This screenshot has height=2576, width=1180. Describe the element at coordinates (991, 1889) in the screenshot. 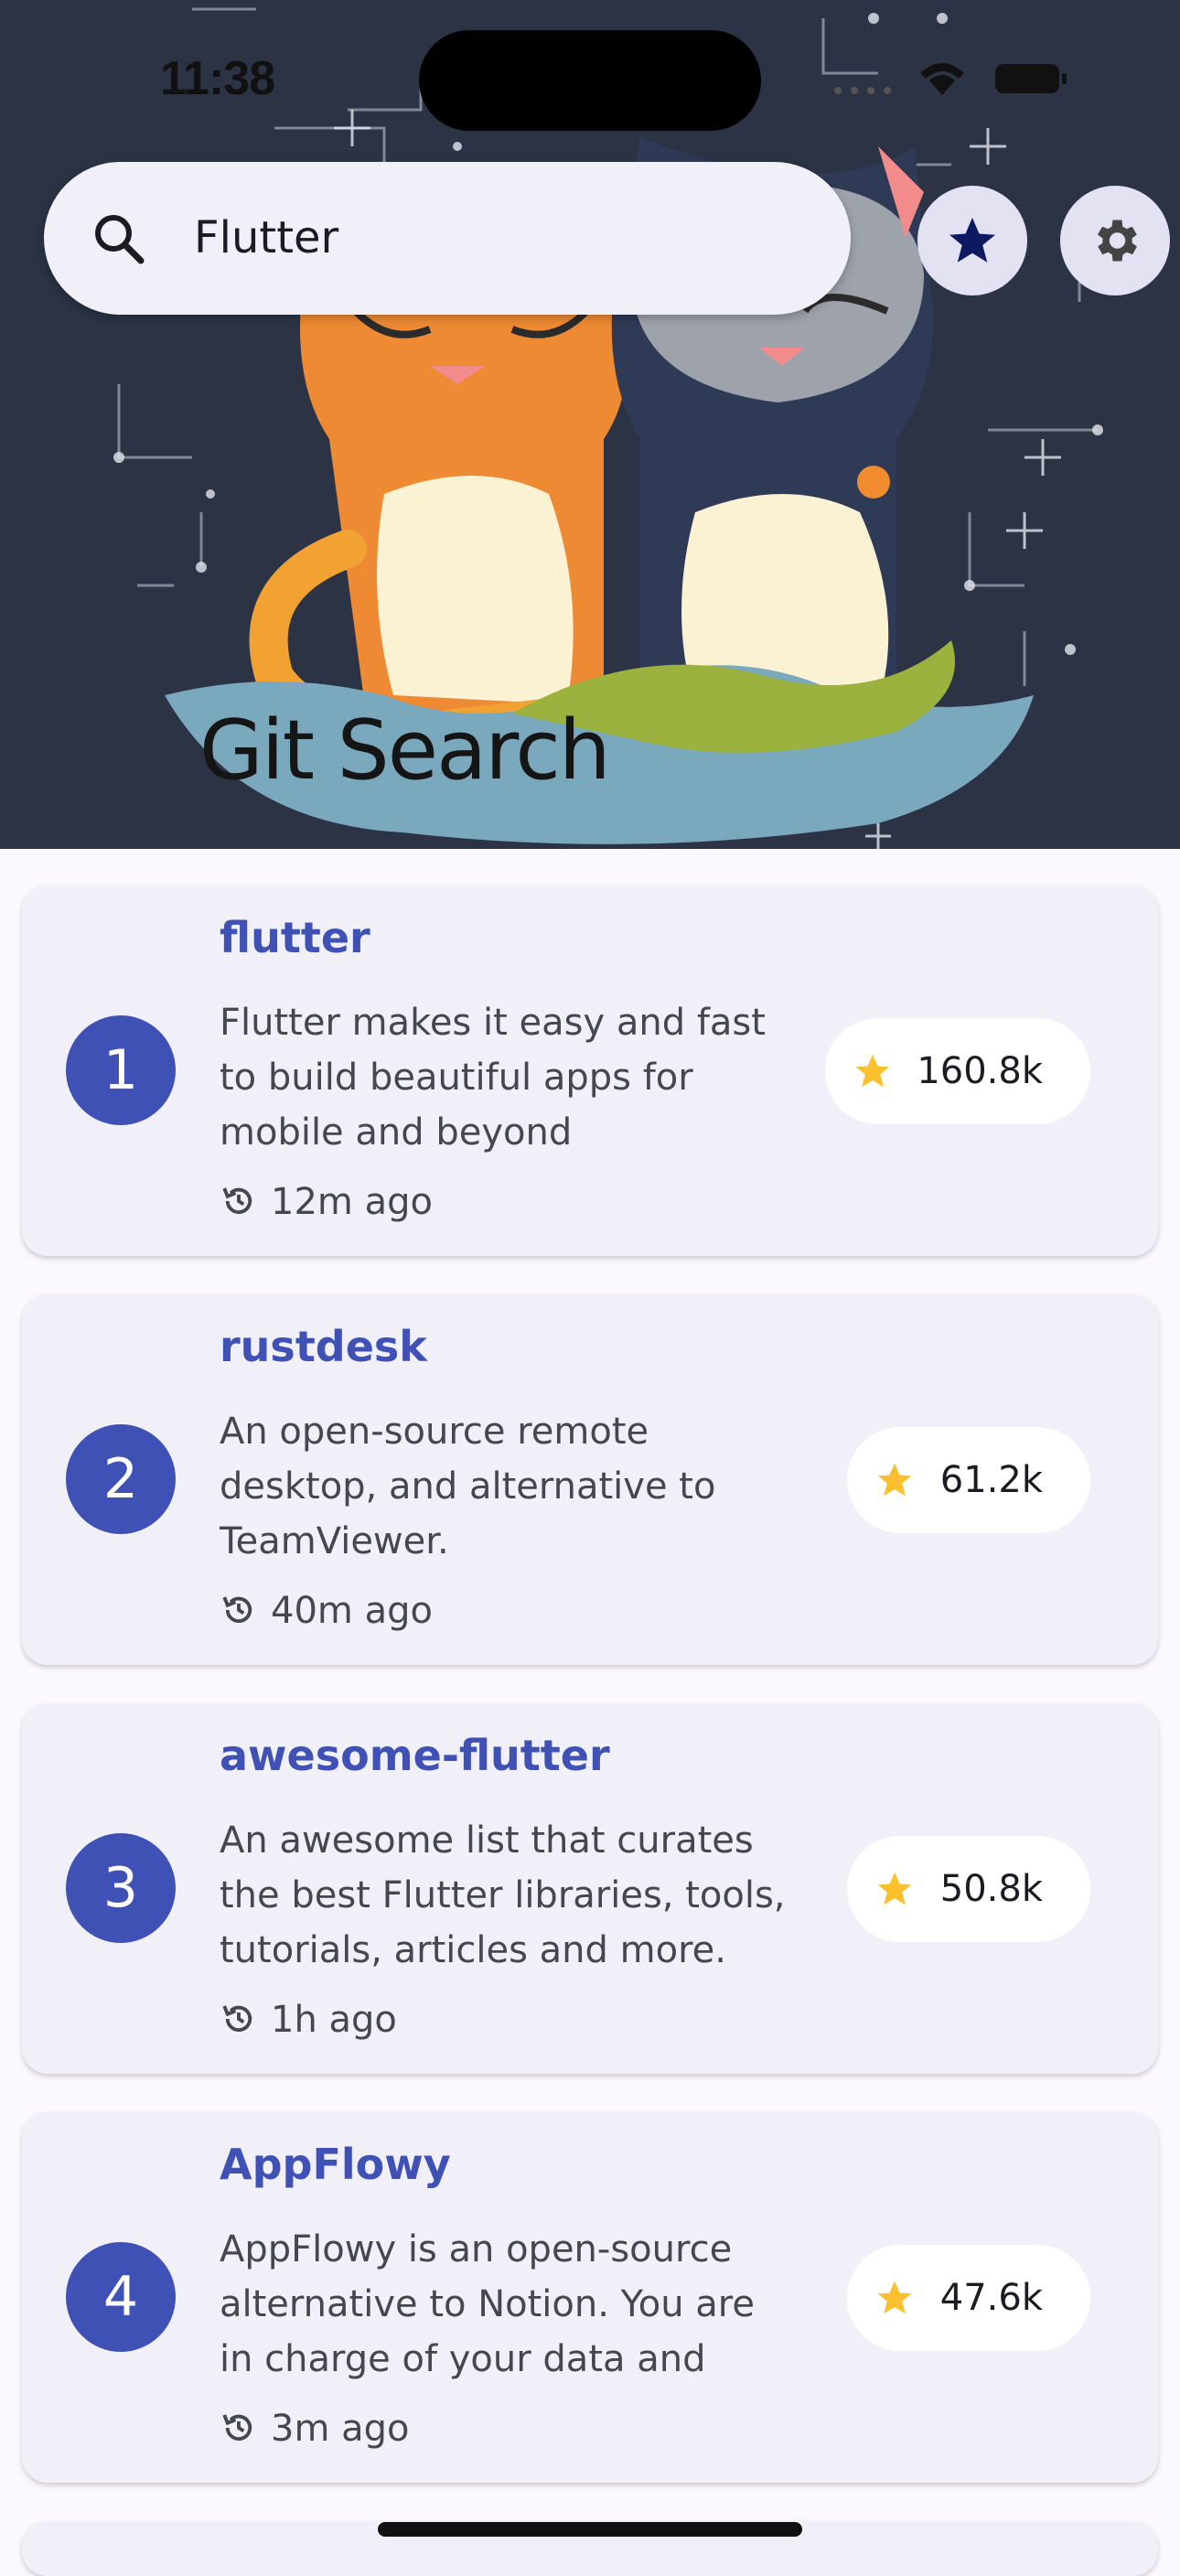

I see `stars-count: 50.8k` at that location.